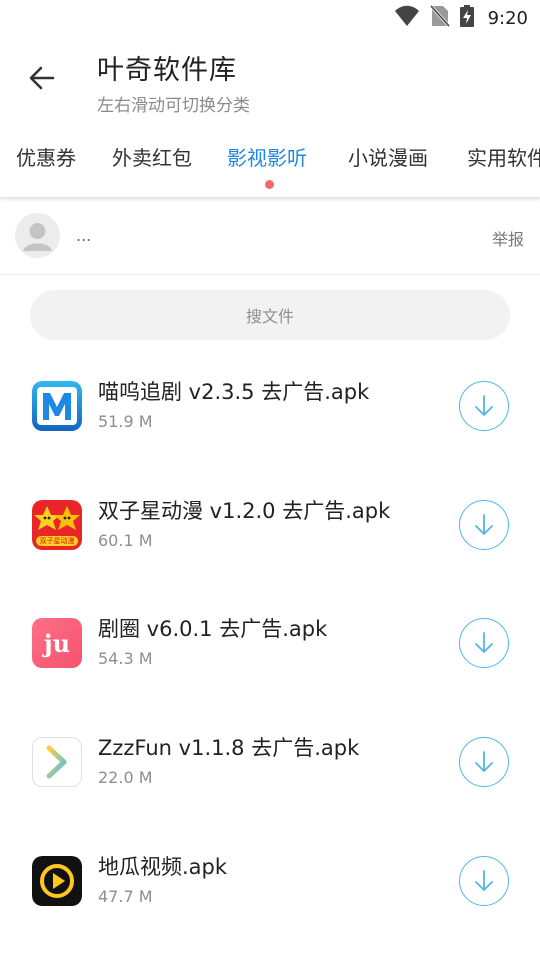 This screenshot has width=540, height=960. Describe the element at coordinates (57, 881) in the screenshot. I see `digua-play-icon` at that location.